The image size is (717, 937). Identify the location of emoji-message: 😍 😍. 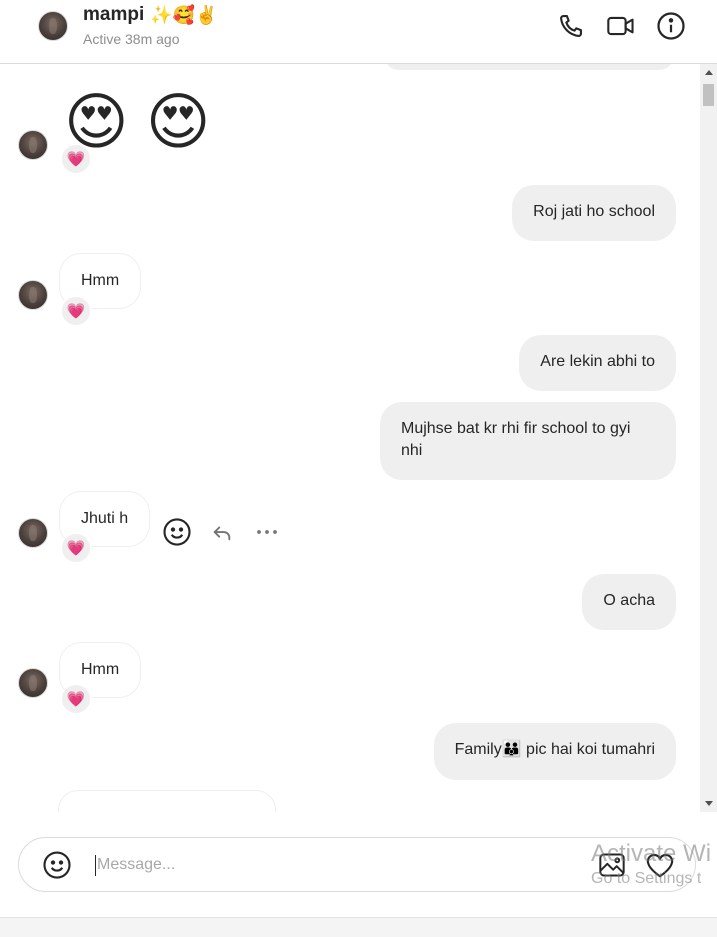
(137, 123).